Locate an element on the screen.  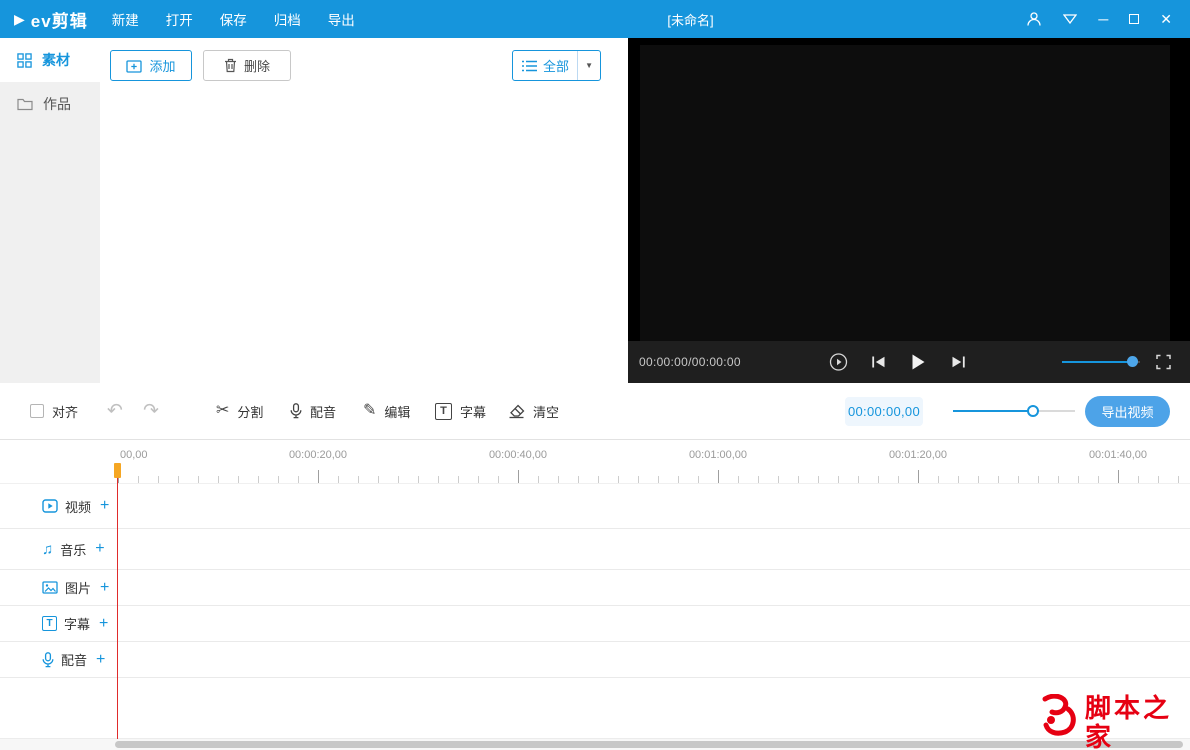
play-speed-icon is located at coordinates (838, 362).